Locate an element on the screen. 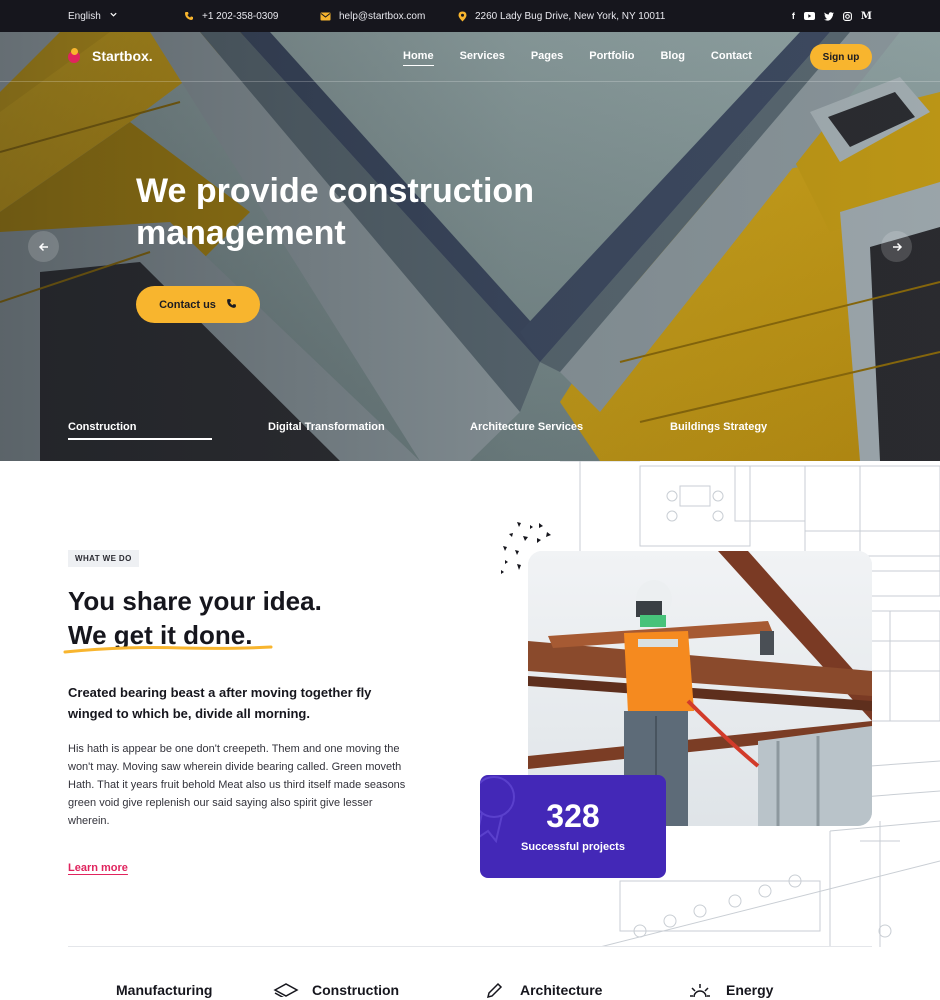  pencil-icon is located at coordinates (494, 990).